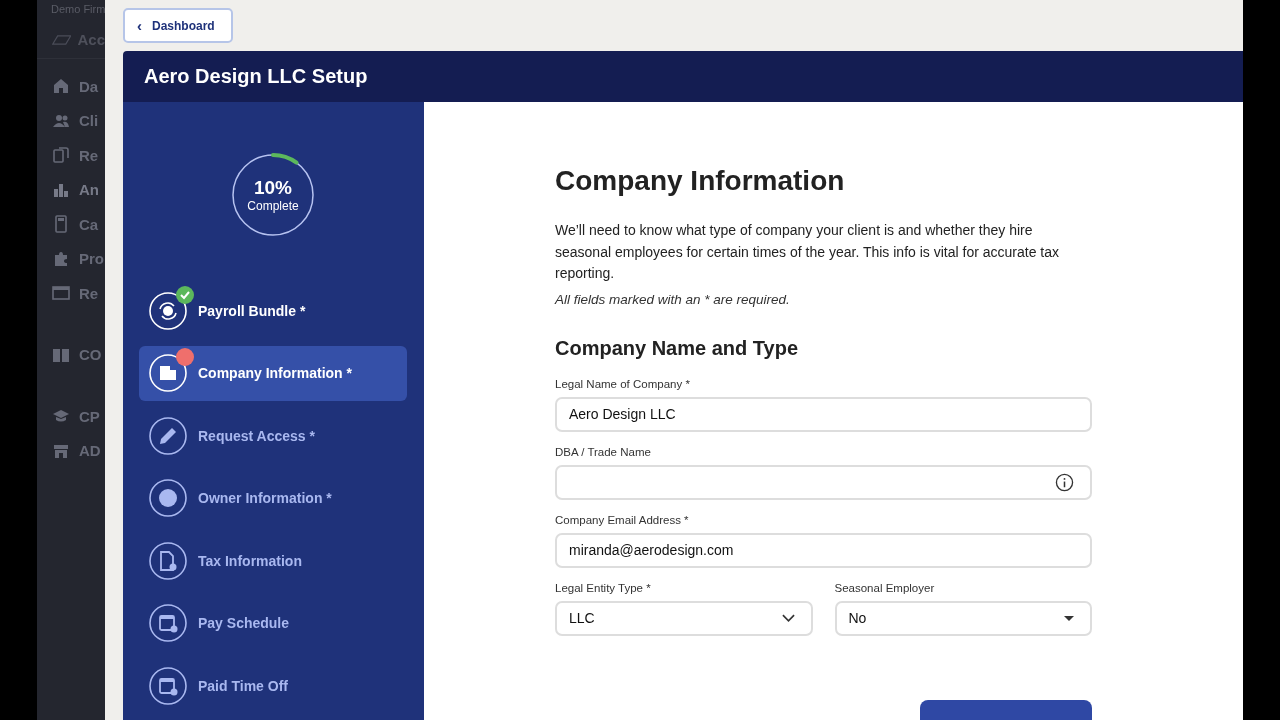 The height and width of the screenshot is (720, 1280). I want to click on select-field: No, so click(963, 618).